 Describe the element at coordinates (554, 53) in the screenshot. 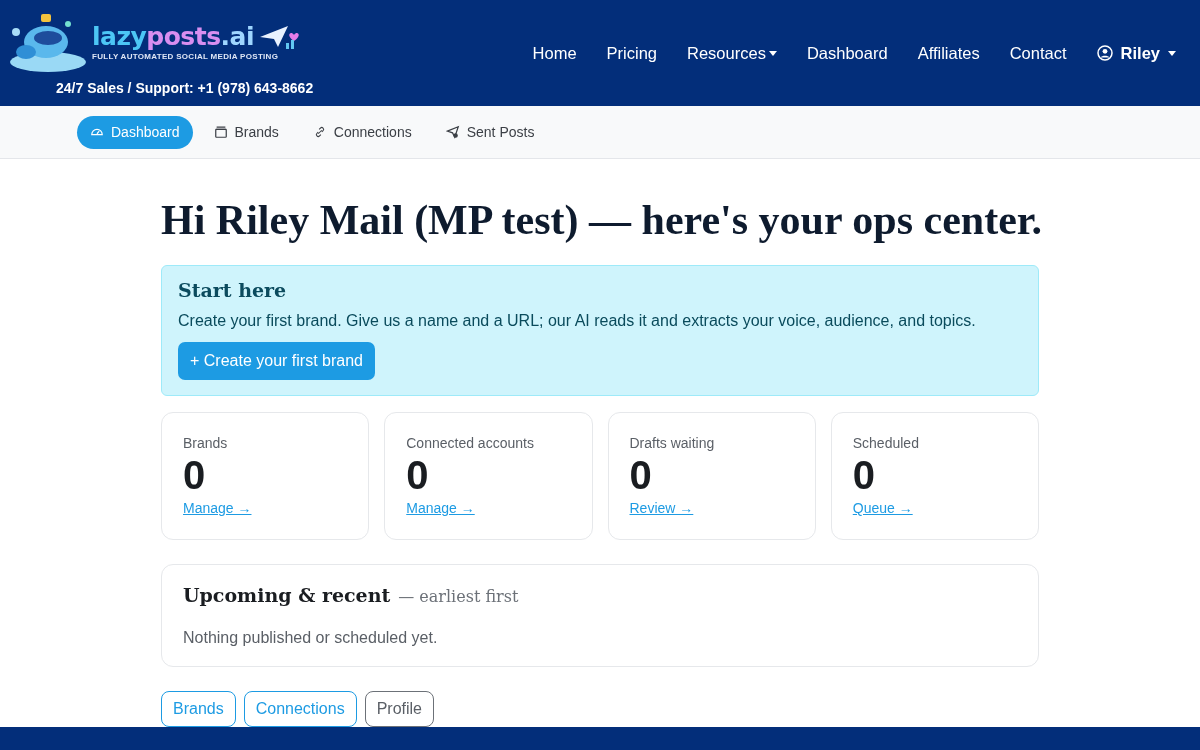

I see `nav-link: Home` at that location.